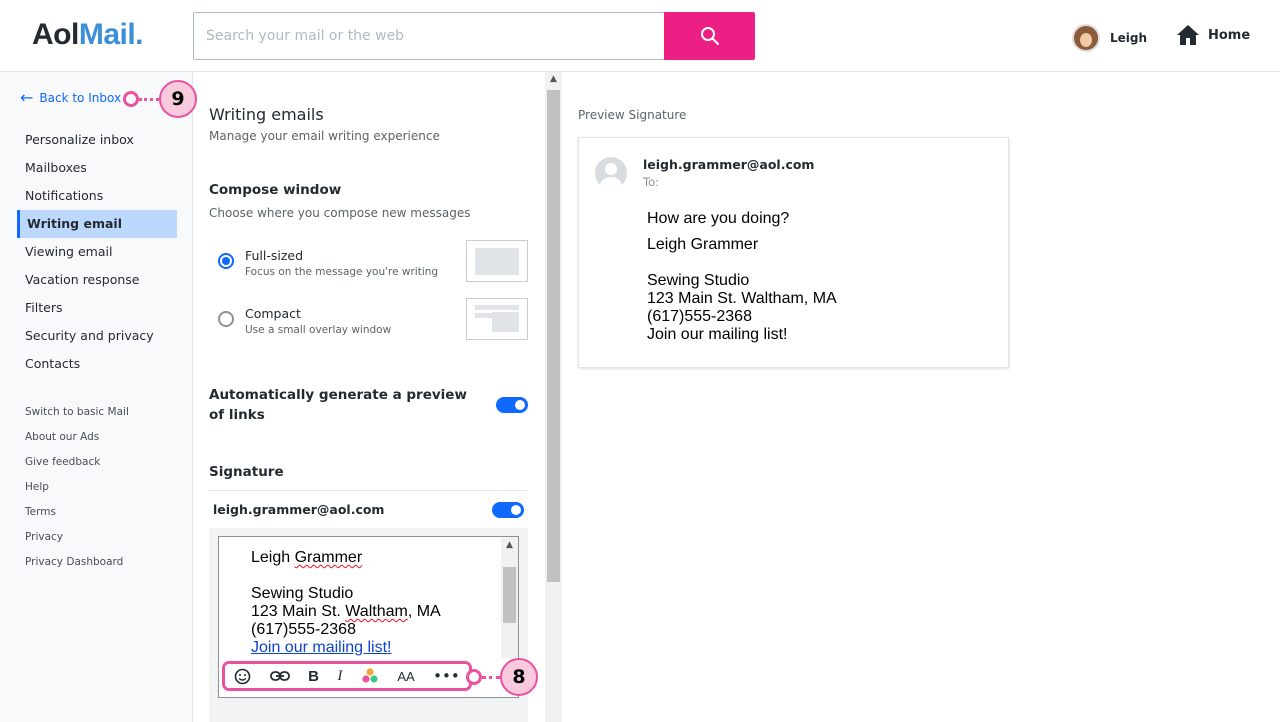 This screenshot has width=1280, height=722. I want to click on arrow-left-icon: ←, so click(27, 97).